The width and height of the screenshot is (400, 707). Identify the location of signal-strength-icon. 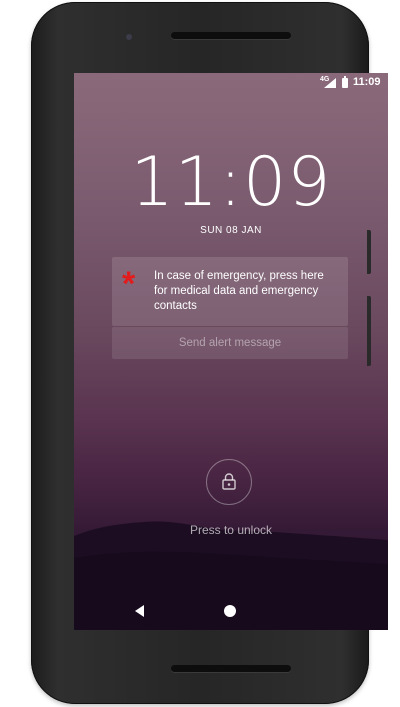
(330, 83).